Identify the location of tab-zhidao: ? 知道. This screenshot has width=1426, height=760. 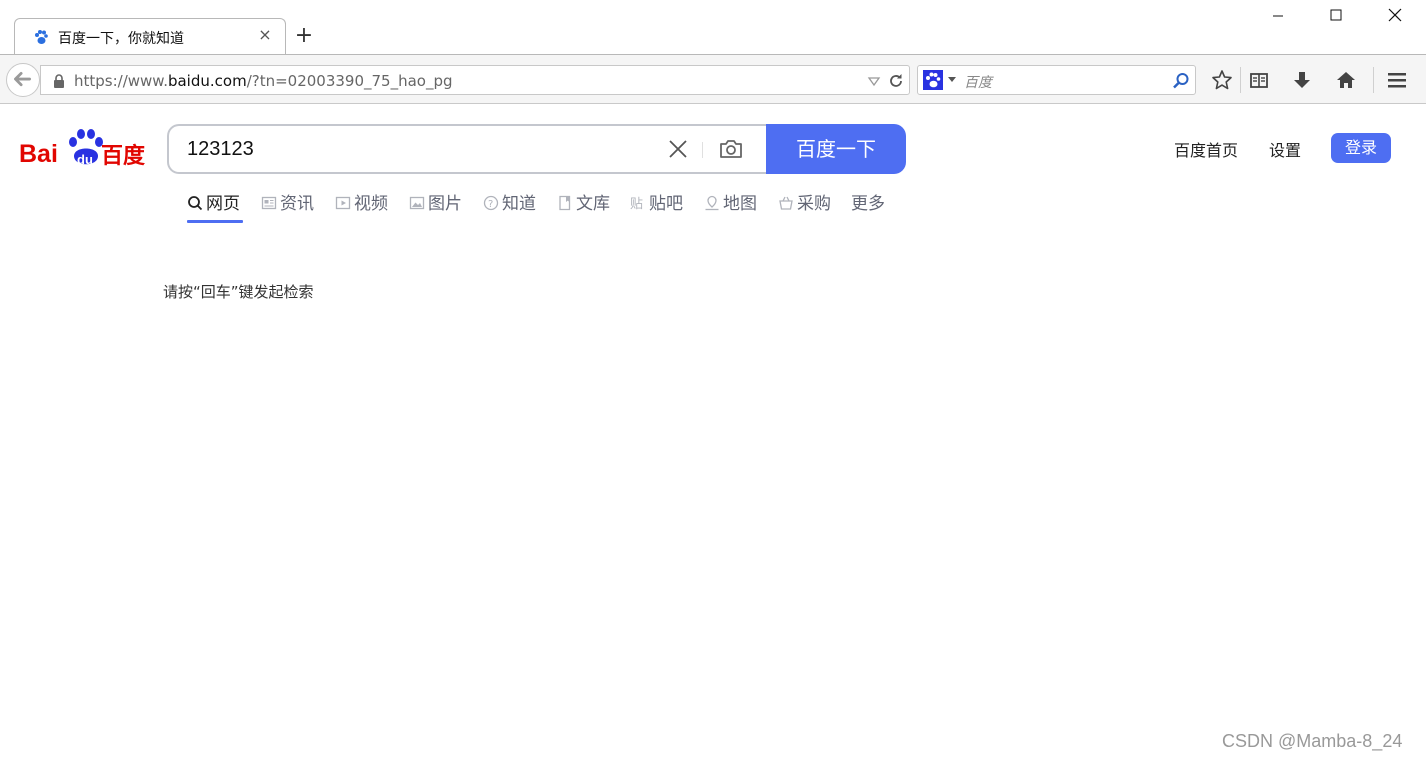
(509, 201).